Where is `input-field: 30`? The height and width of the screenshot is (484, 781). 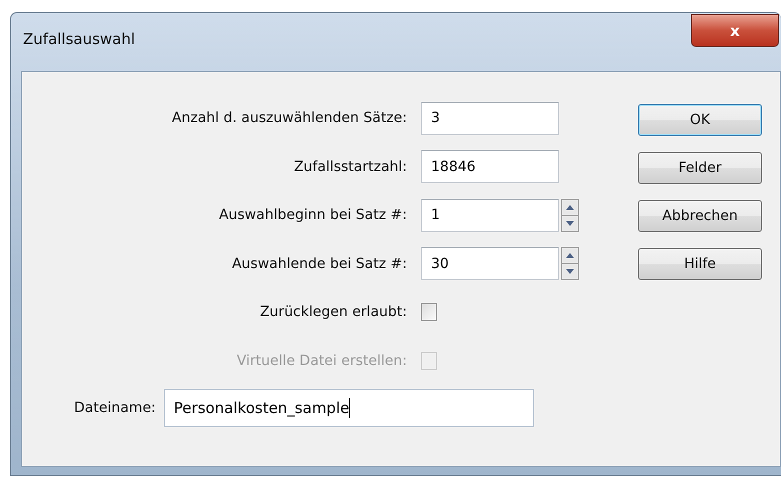
input-field: 30 is located at coordinates (490, 263).